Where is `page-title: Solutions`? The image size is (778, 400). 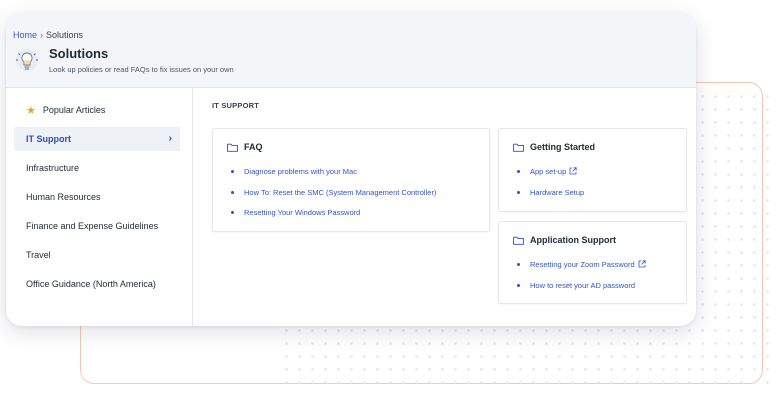 page-title: Solutions is located at coordinates (79, 53).